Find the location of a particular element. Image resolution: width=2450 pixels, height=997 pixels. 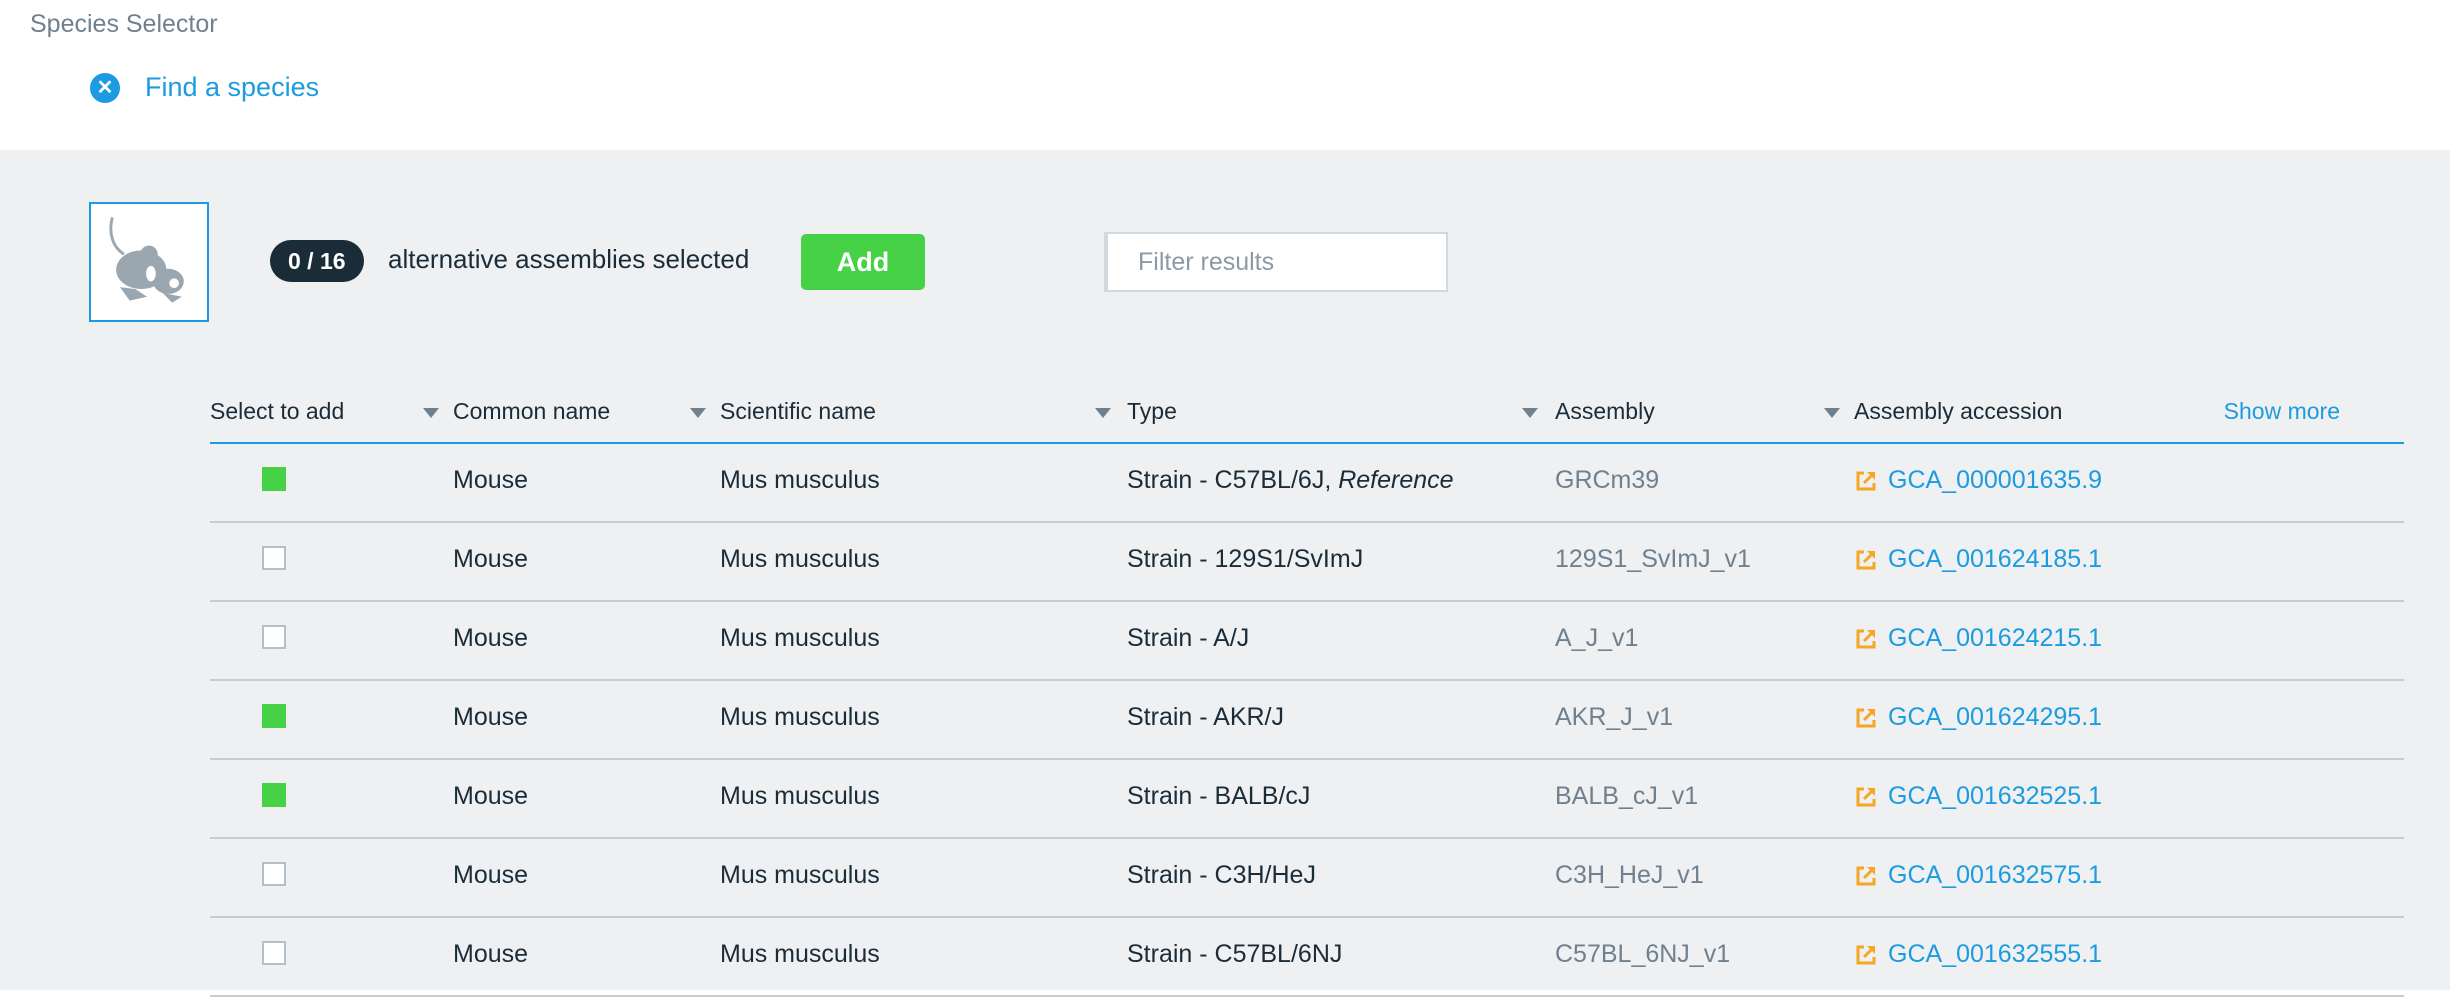

type-text: Strain - C57BL/6NJ is located at coordinates (1235, 954).